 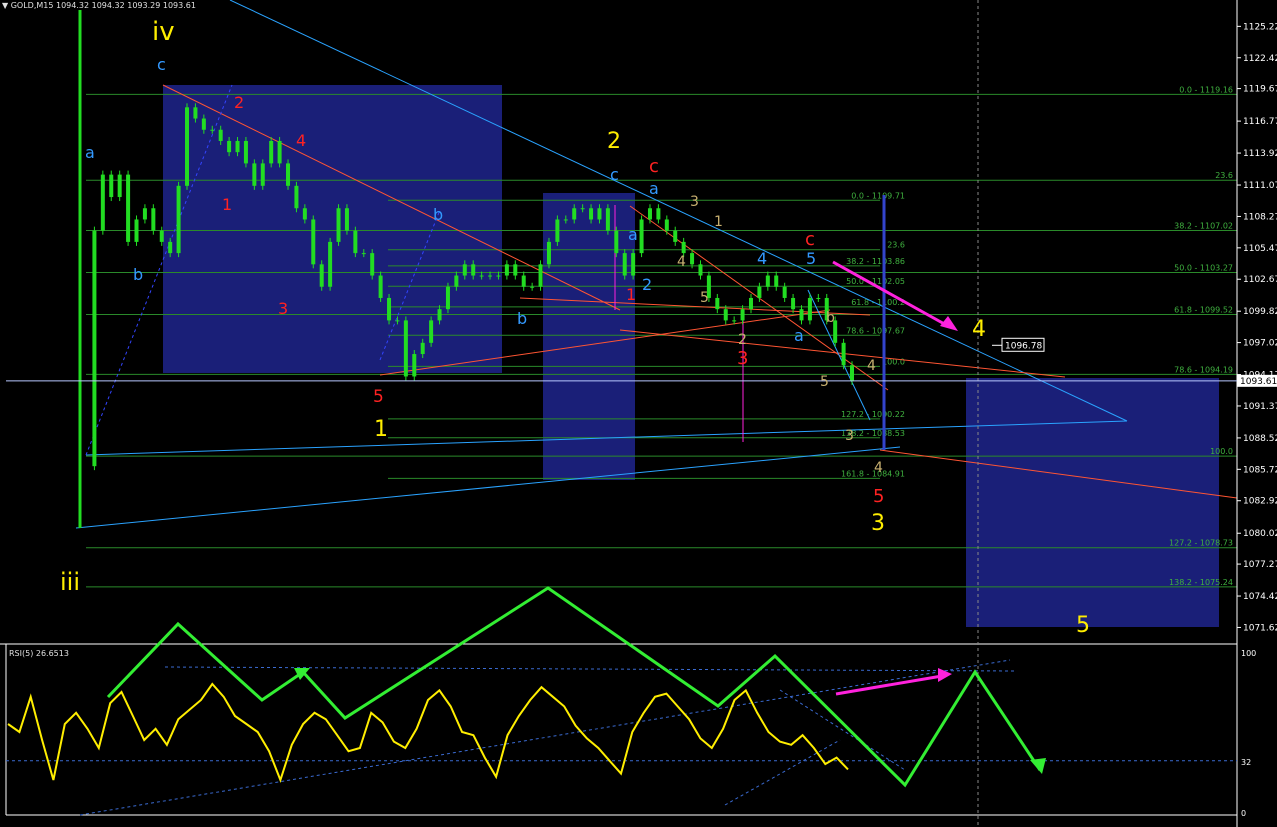 I want to click on rsi-tick-label: 0, so click(x=1243, y=813).